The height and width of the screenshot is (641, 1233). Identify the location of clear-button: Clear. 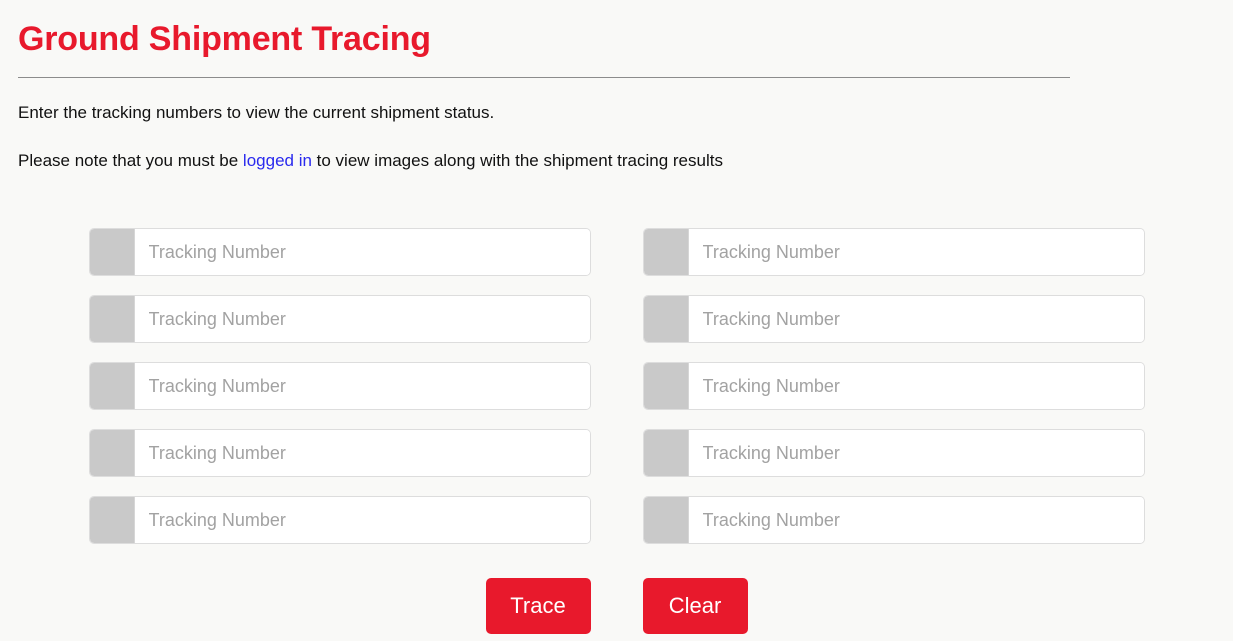
(695, 606).